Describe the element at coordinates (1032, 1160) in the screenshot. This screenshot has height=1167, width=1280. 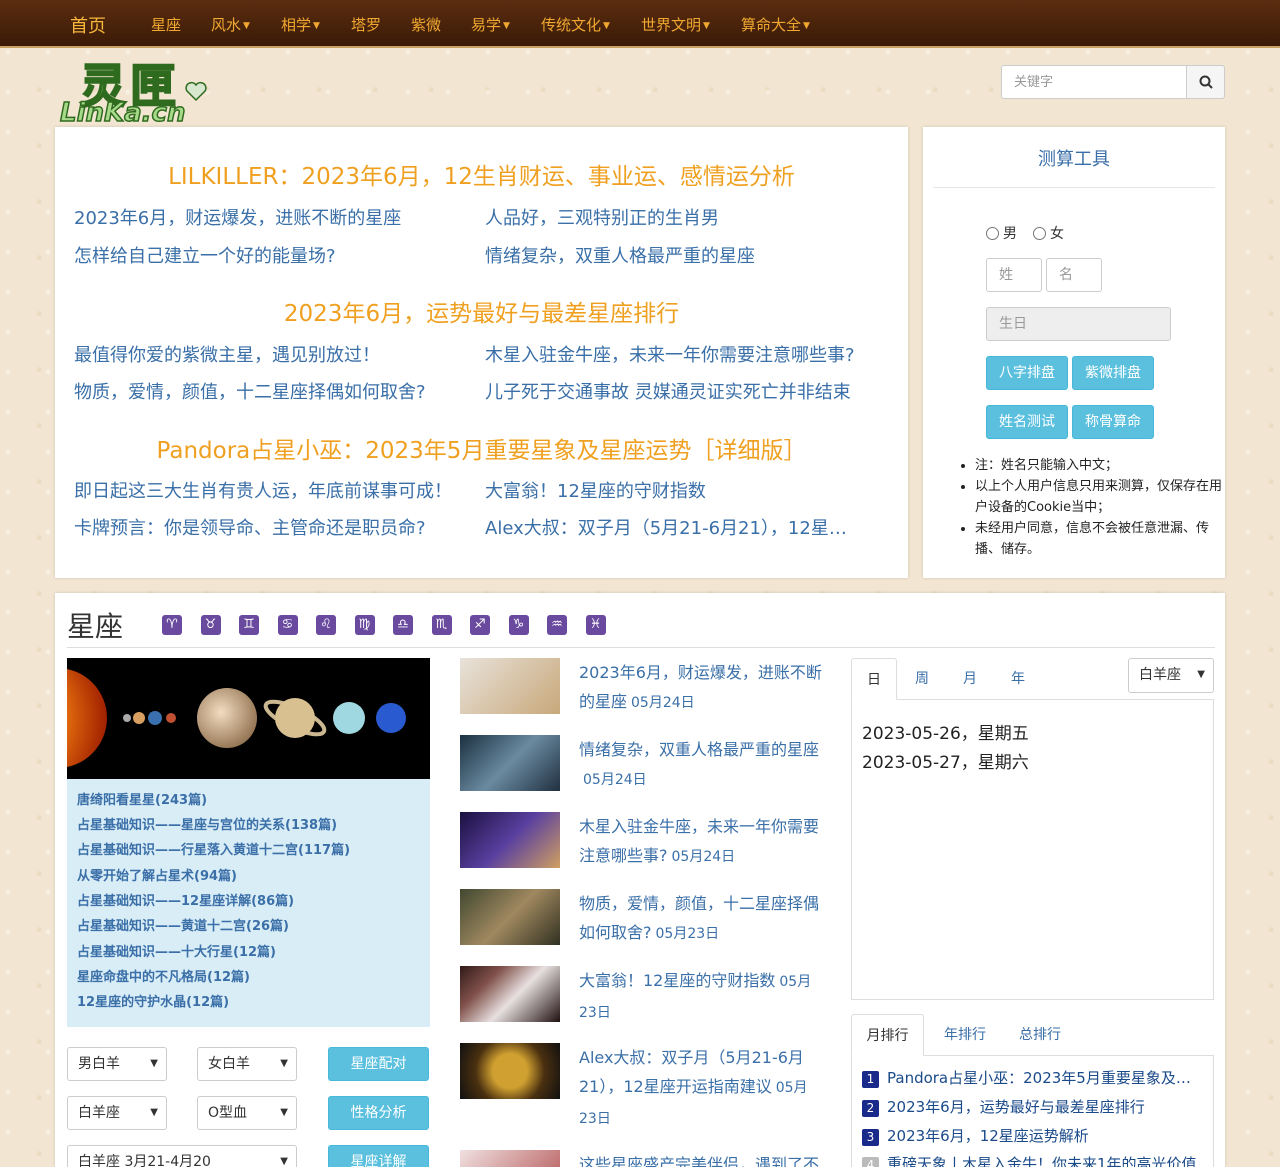
I see `rank-item: 4 重磅天象丨木星入金牛！你未来1年的高光价值` at that location.